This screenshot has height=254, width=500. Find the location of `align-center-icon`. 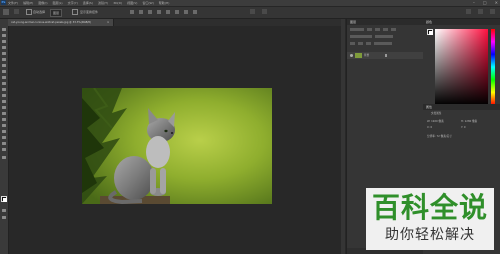

align-center-icon is located at coordinates (141, 12).